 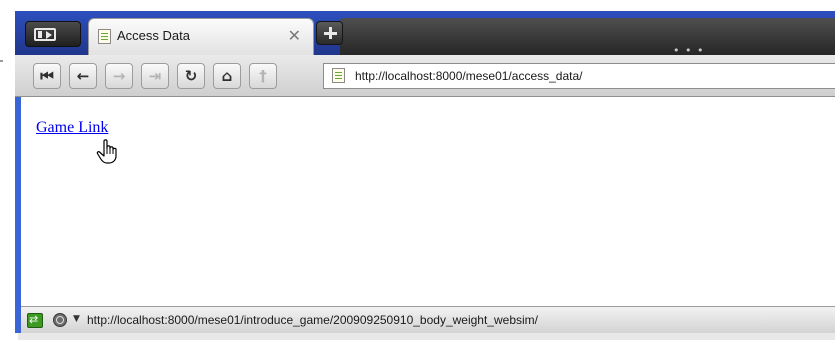 What do you see at coordinates (76, 319) in the screenshot?
I see `chevron-down-icon: ▼` at bounding box center [76, 319].